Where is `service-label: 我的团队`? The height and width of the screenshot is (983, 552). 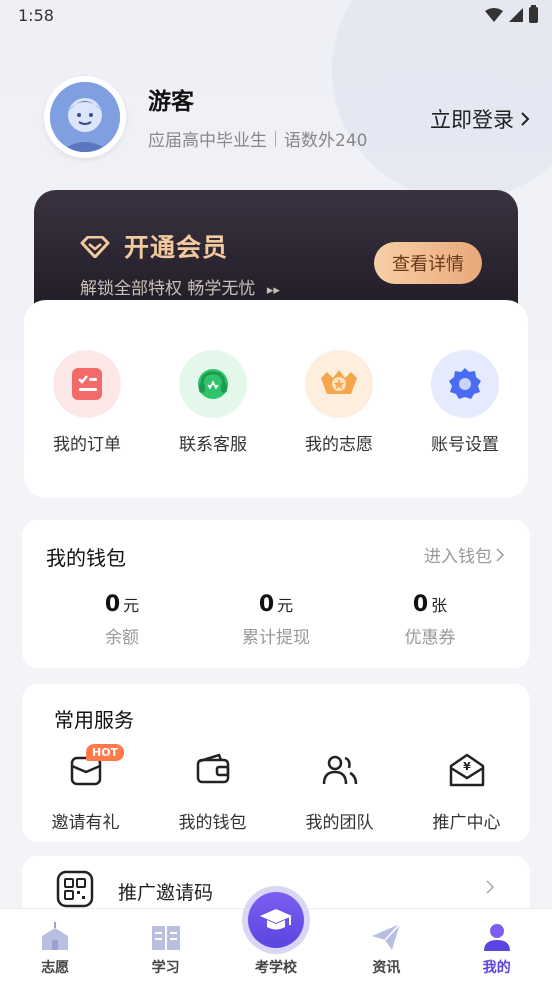 service-label: 我的团队 is located at coordinates (339, 823).